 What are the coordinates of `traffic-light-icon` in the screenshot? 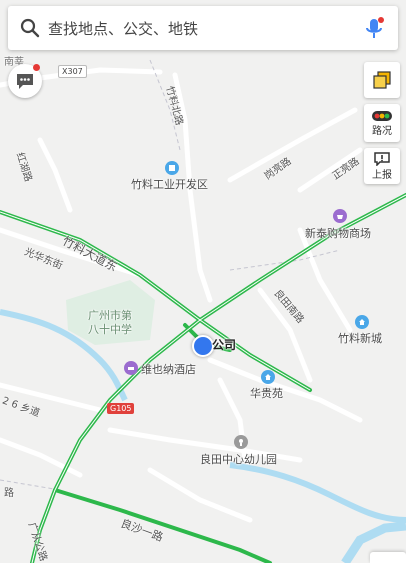 It's located at (382, 116).